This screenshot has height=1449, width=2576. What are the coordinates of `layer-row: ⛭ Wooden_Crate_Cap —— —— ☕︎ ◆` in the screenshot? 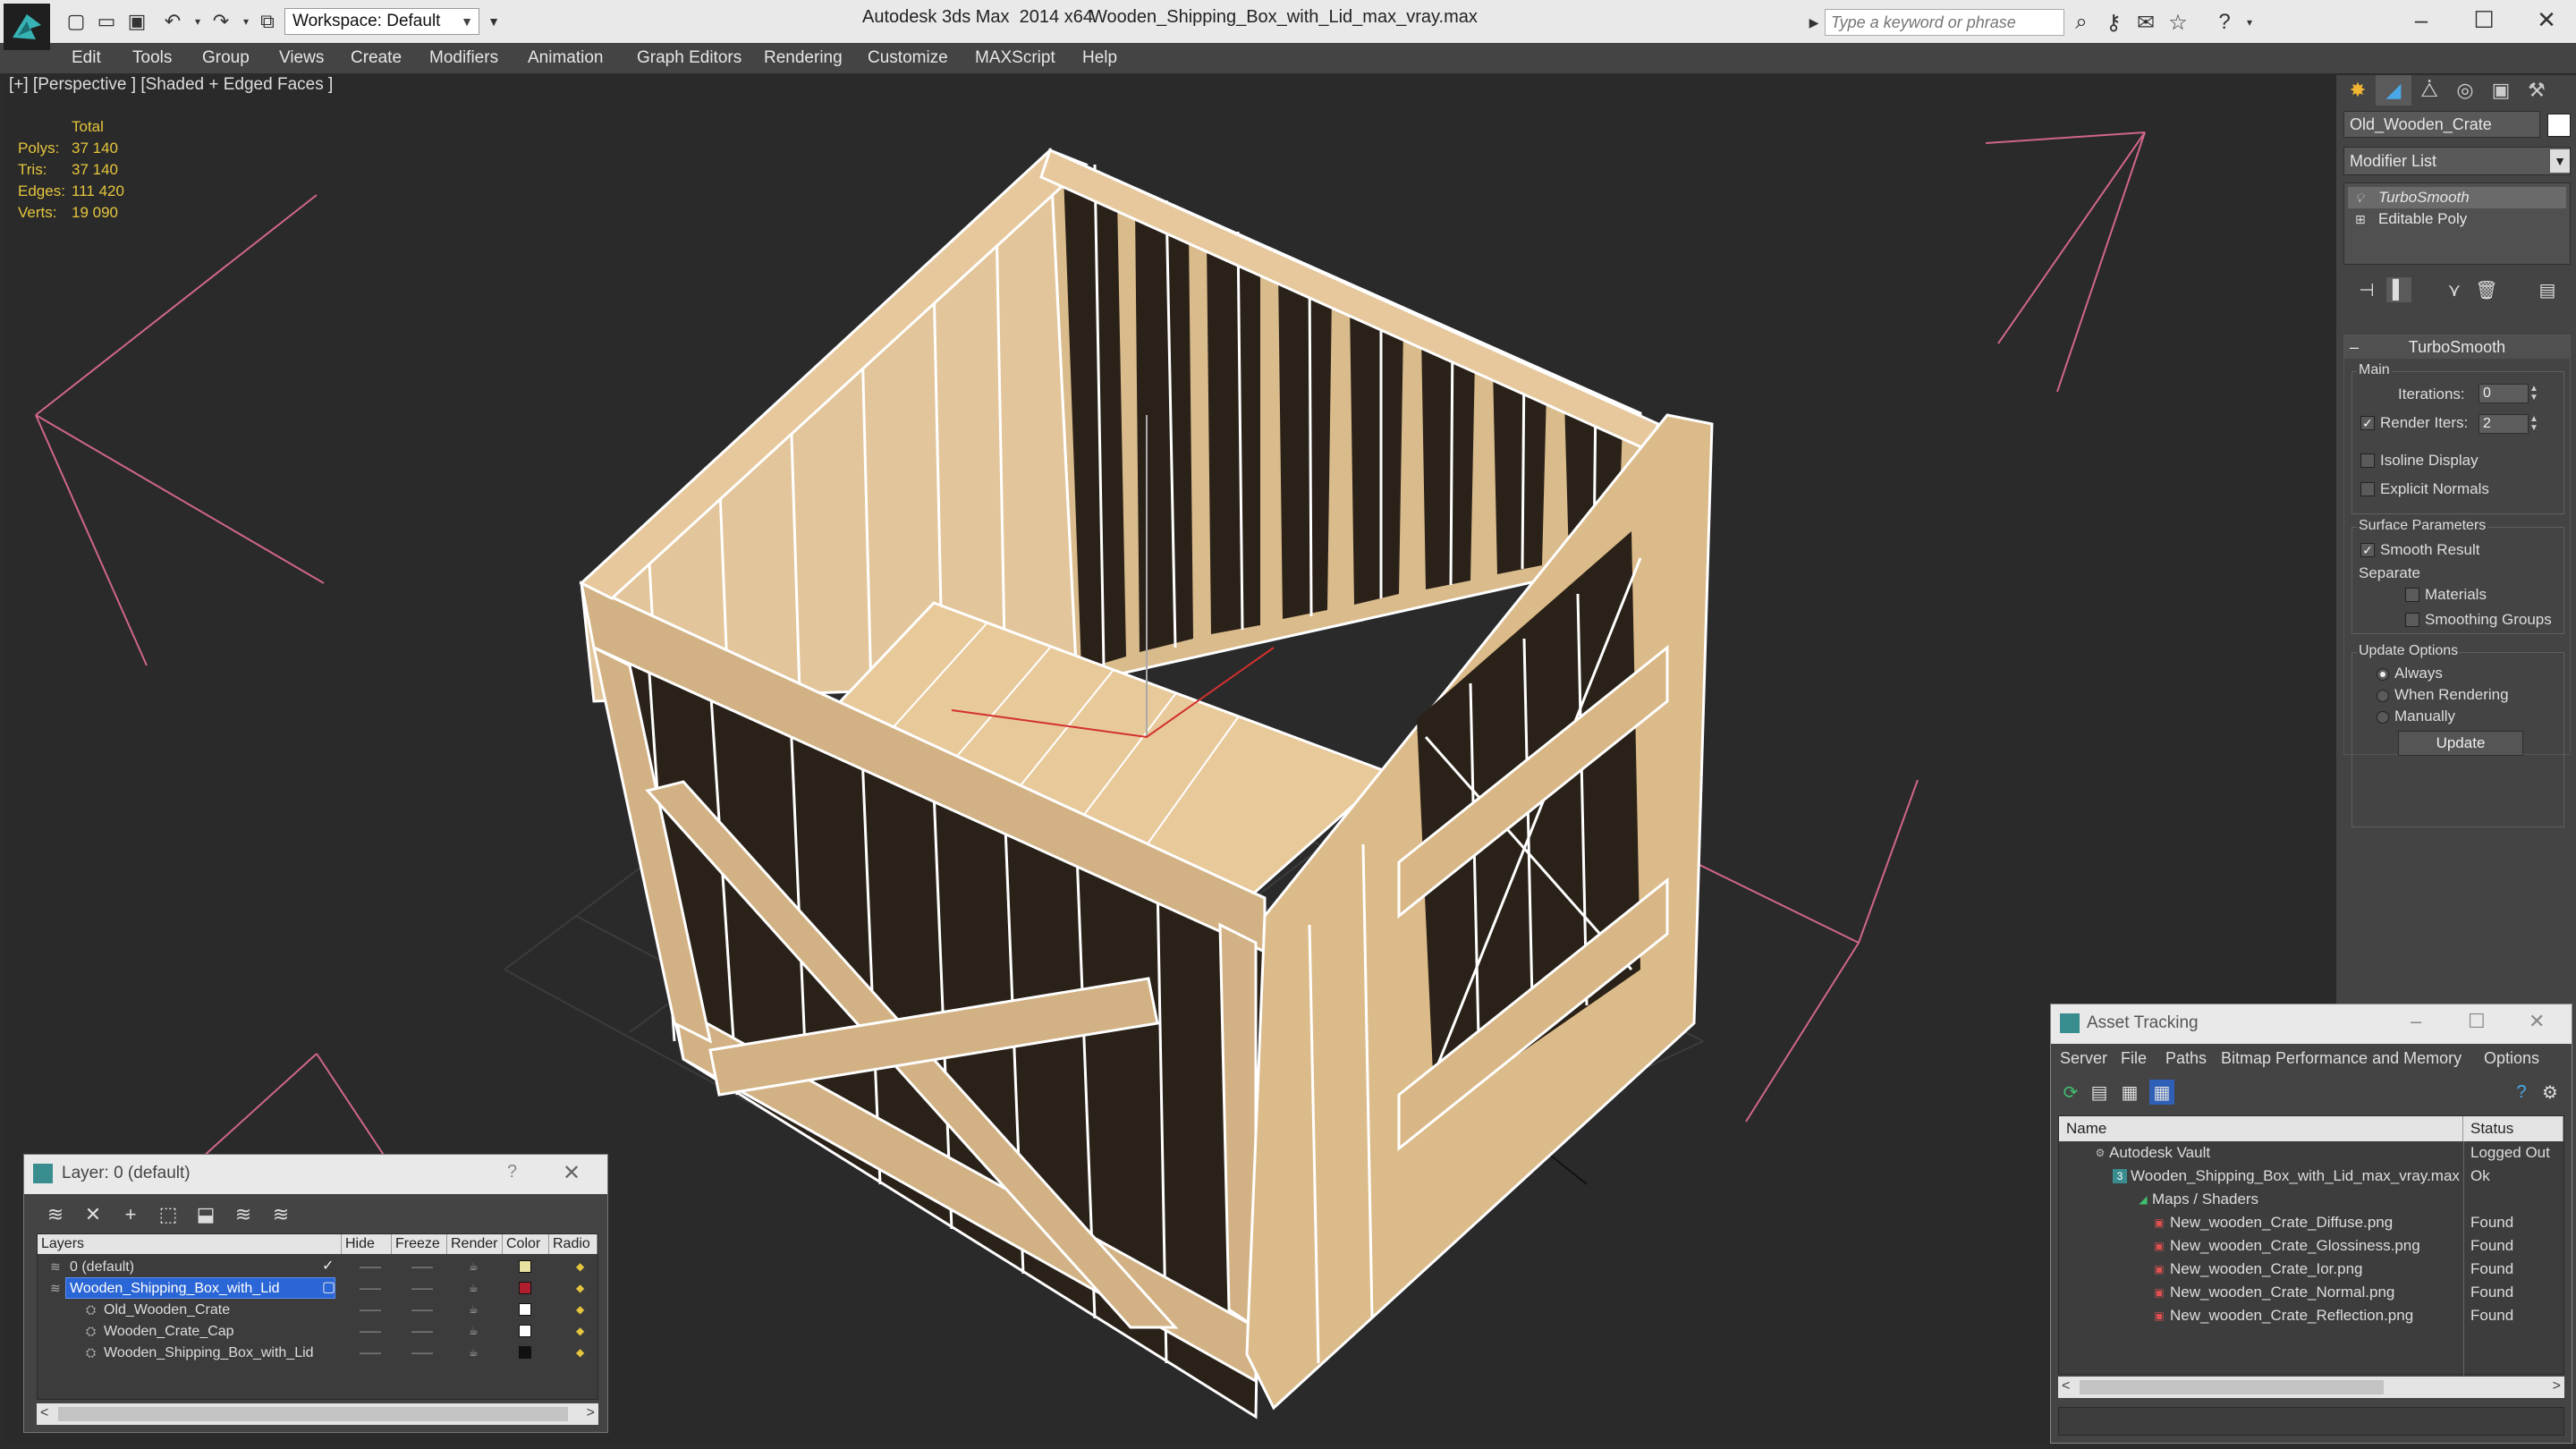 It's located at (317, 1331).